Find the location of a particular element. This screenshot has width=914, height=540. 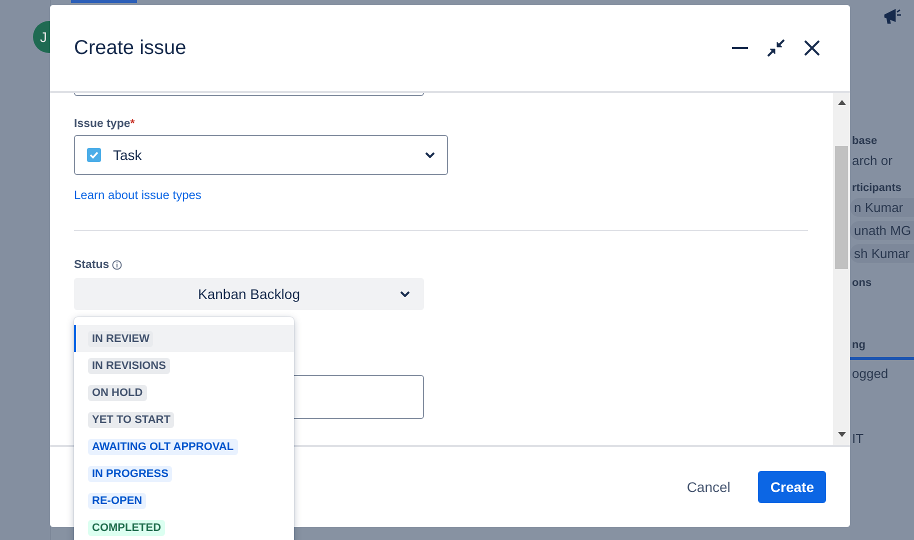

status-option: IN REVISIONS is located at coordinates (184, 365).